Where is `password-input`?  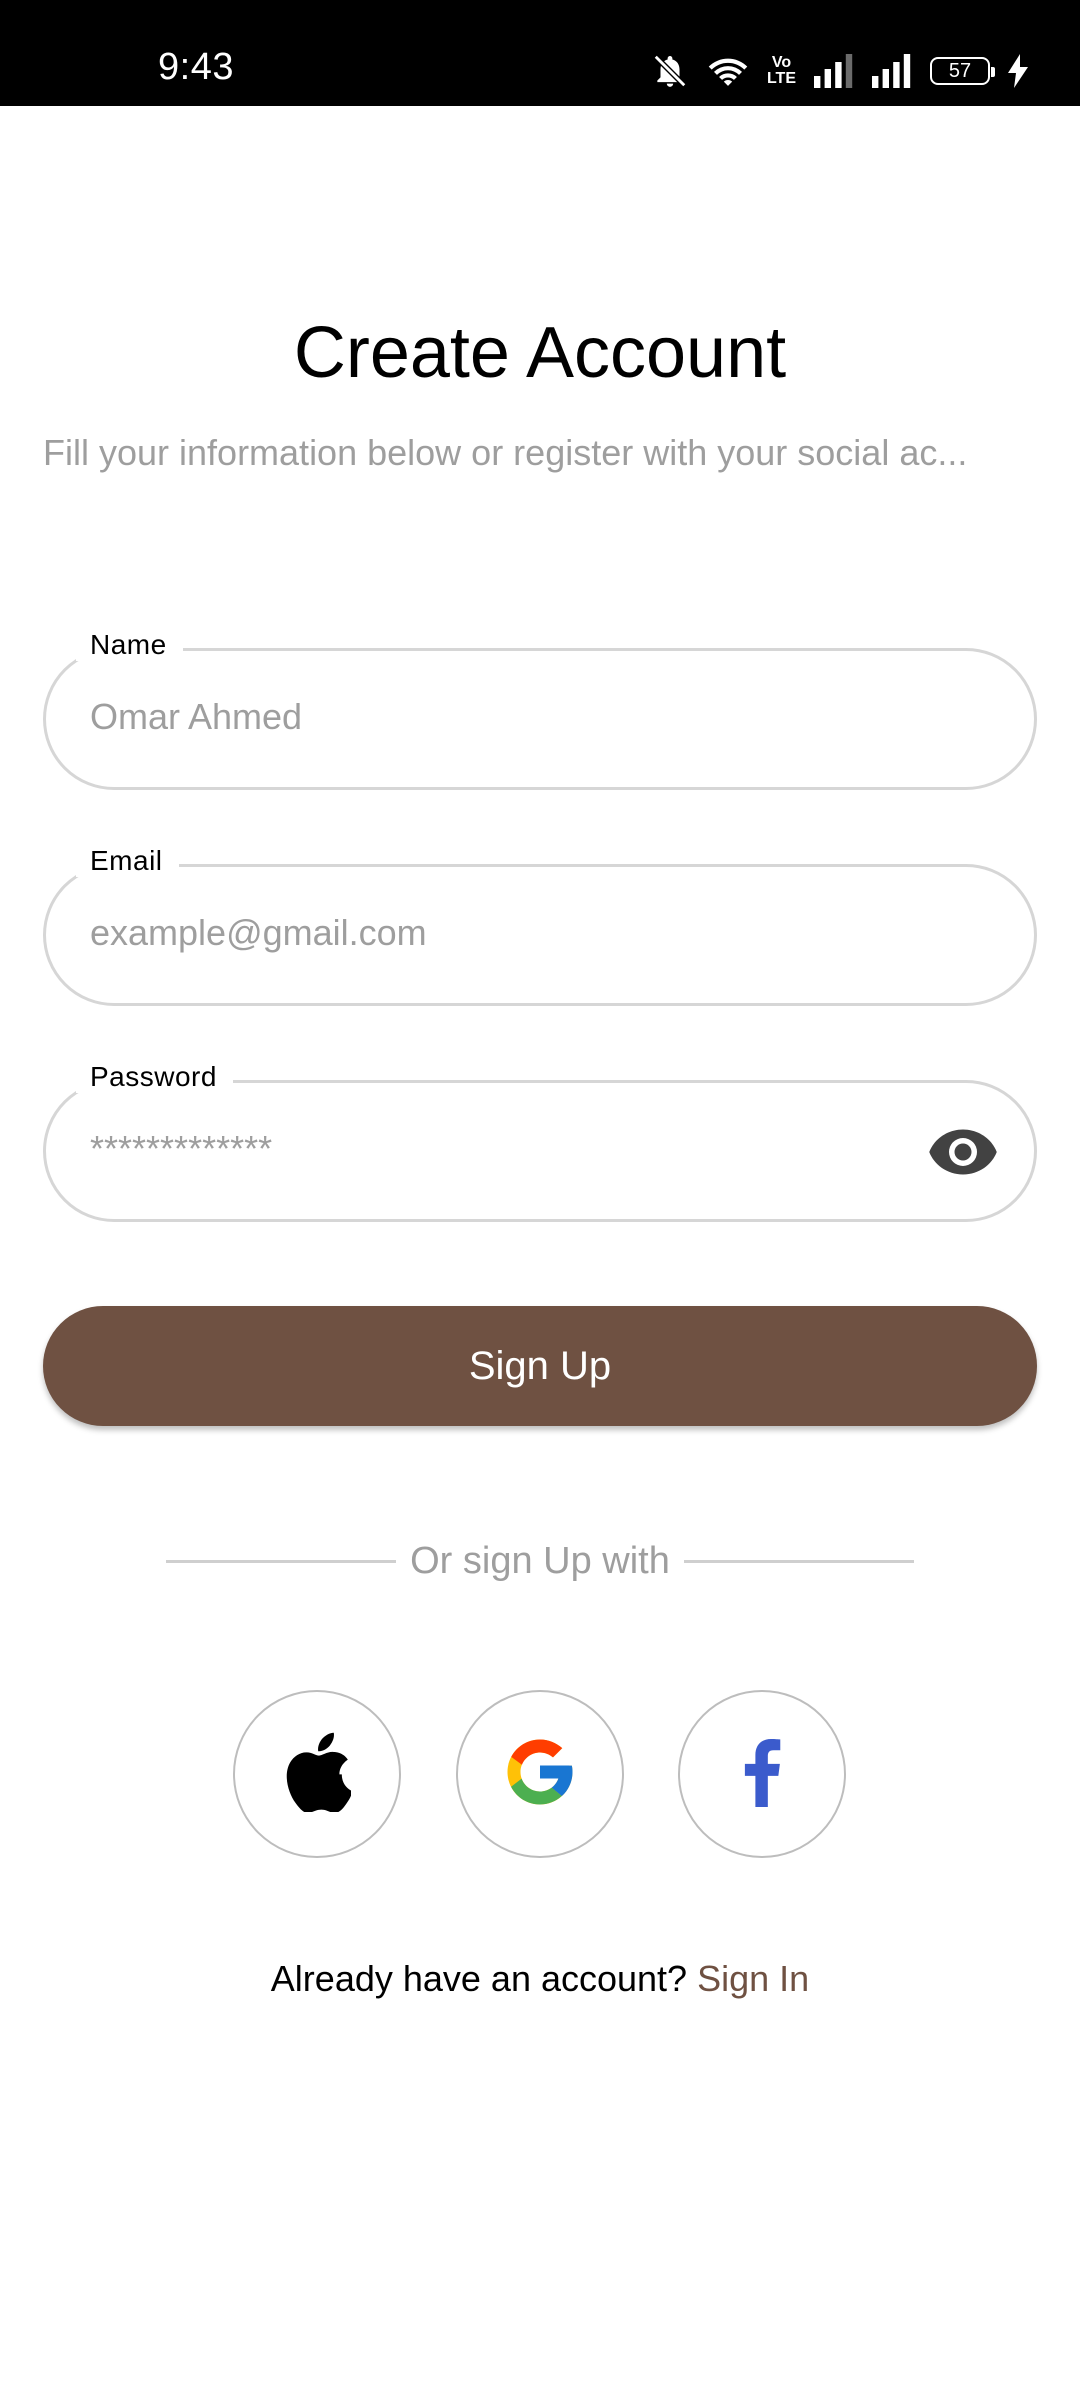 password-input is located at coordinates (502, 1149).